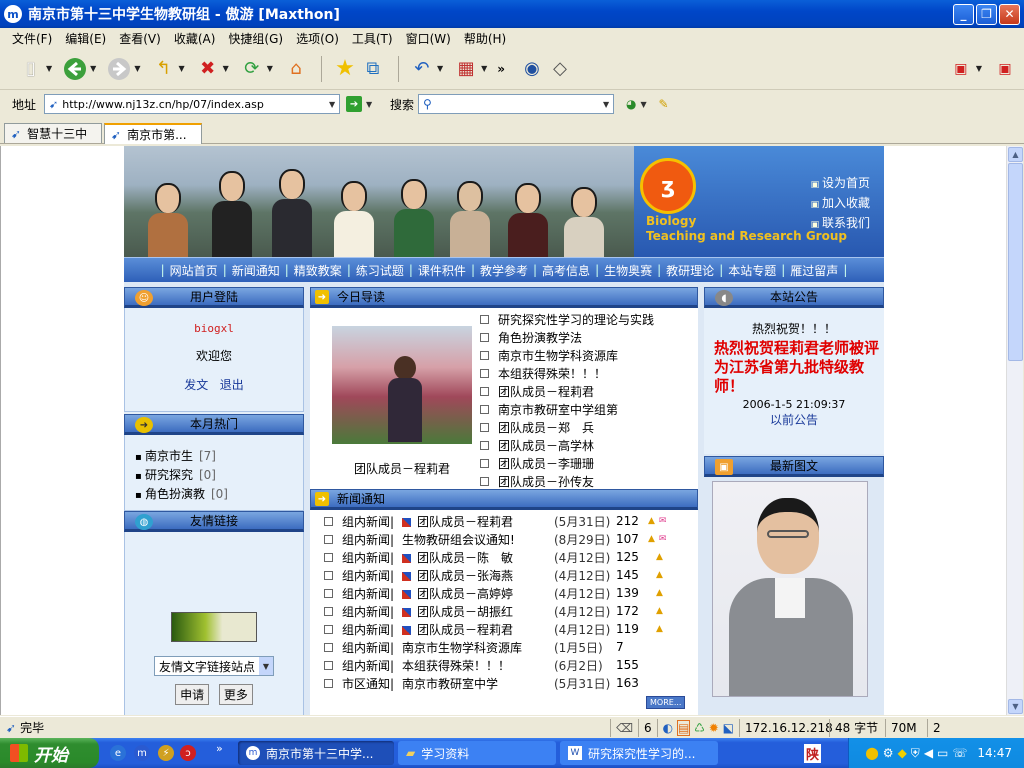 This screenshot has height=768, width=1024. Describe the element at coordinates (942, 753) in the screenshot. I see `monitor-icon: ▭` at that location.